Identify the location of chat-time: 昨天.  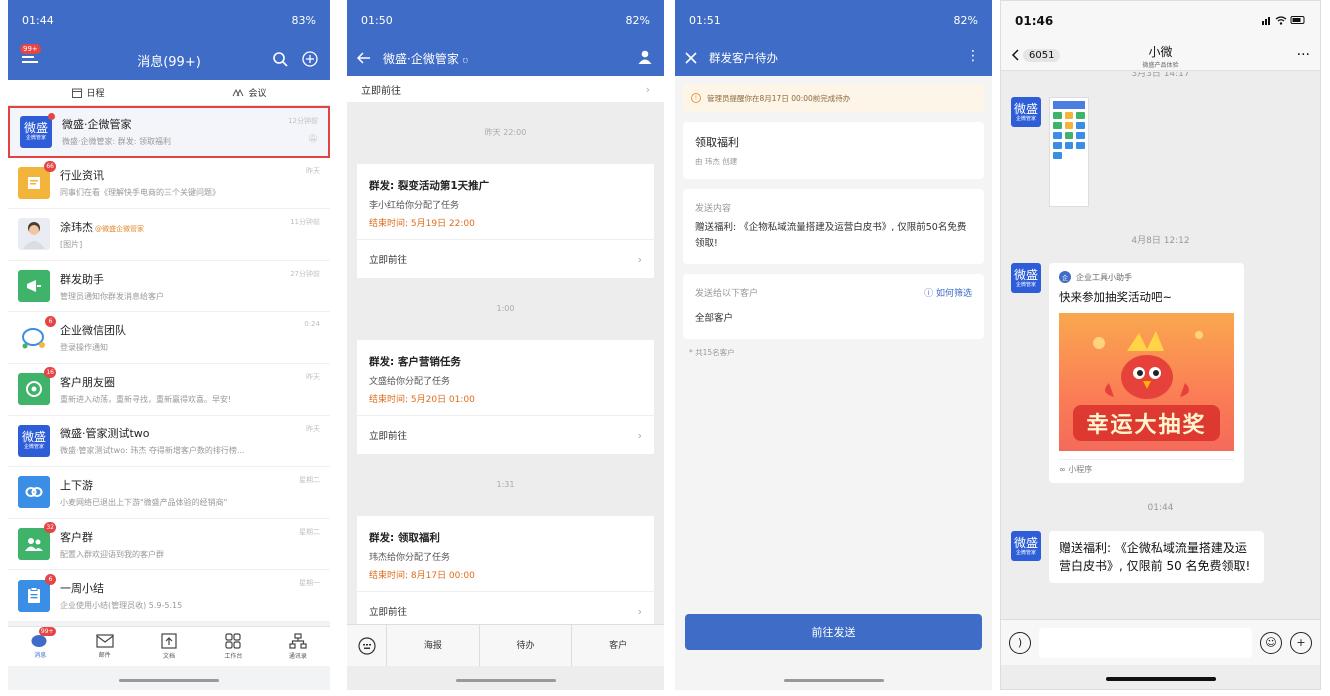
(313, 170).